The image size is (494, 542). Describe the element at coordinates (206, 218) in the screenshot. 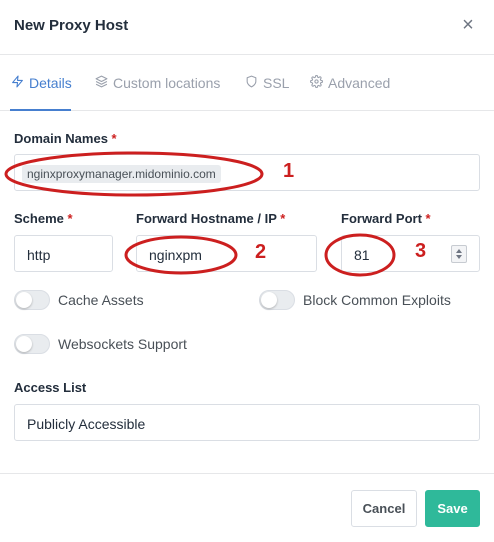

I see `forward-hostname-label-text: Forward Hostname / IP` at that location.